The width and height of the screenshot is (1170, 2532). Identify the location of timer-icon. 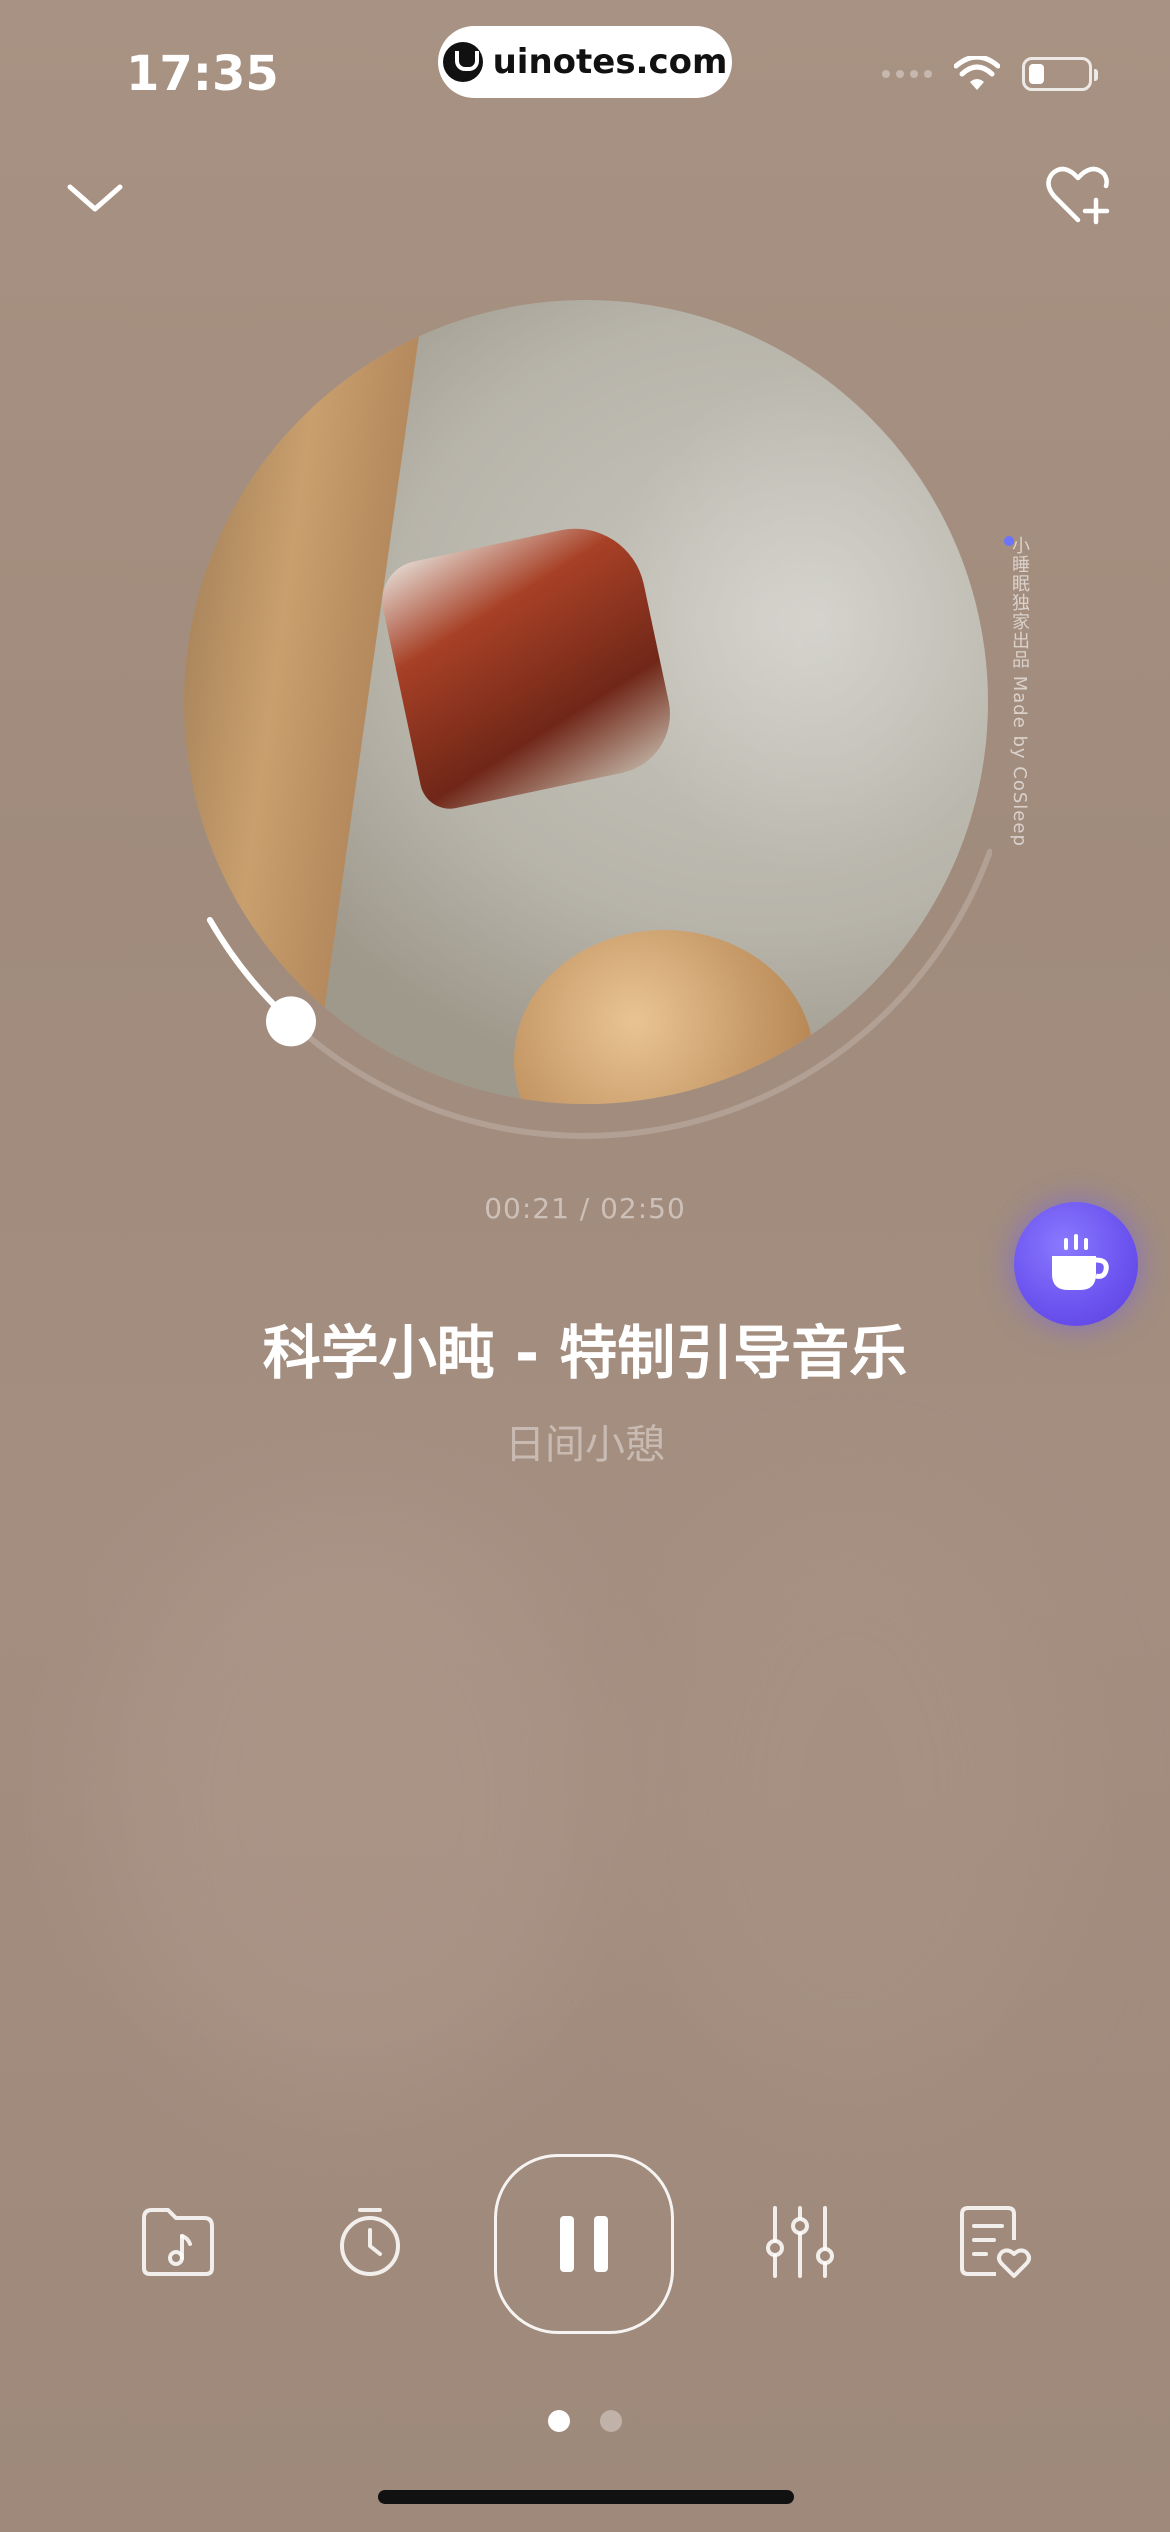
(370, 2242).